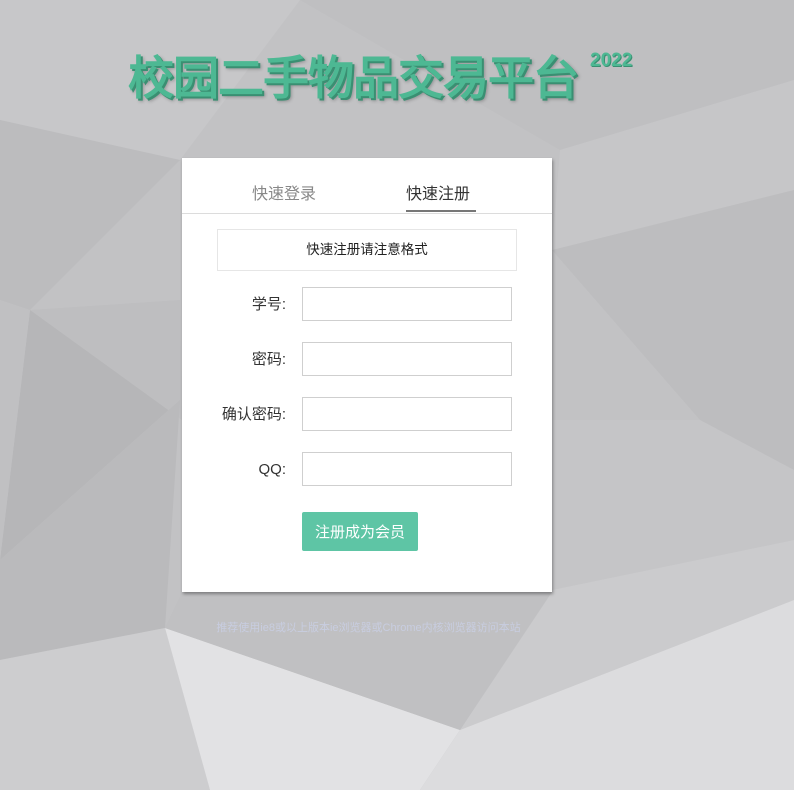  I want to click on confirm-password-row: 确认密码:, so click(367, 415).